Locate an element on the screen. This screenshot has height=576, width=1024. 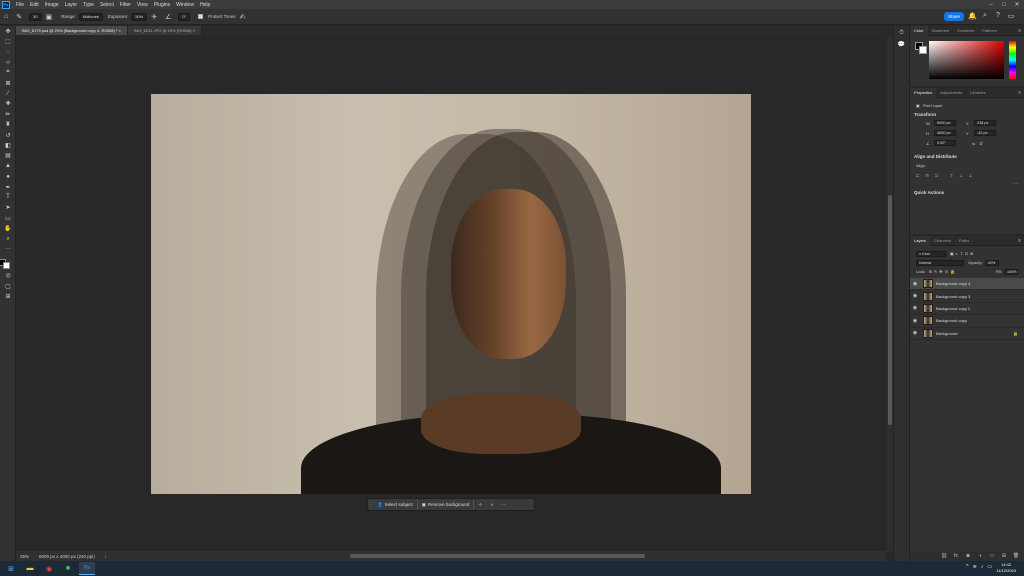
width-input: 6000 px is located at coordinates (945, 123).